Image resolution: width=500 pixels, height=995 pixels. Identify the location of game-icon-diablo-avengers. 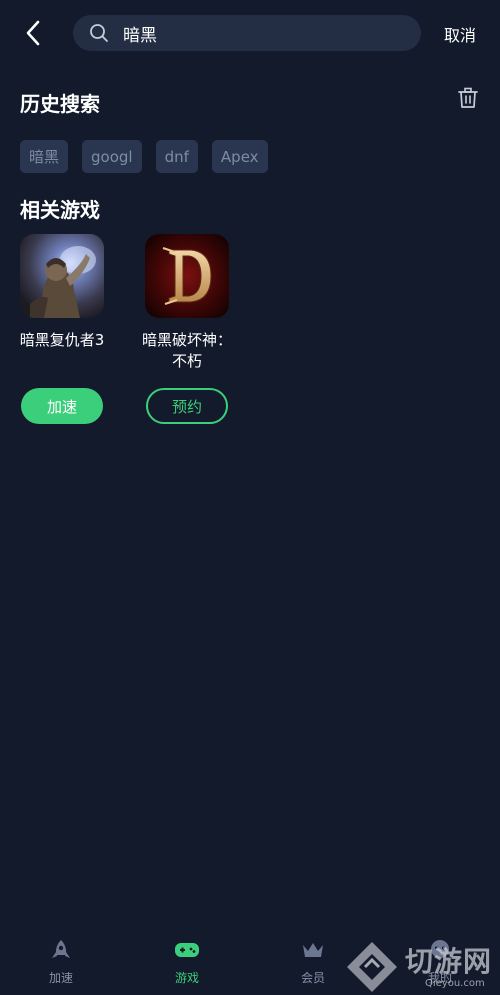
(62, 276).